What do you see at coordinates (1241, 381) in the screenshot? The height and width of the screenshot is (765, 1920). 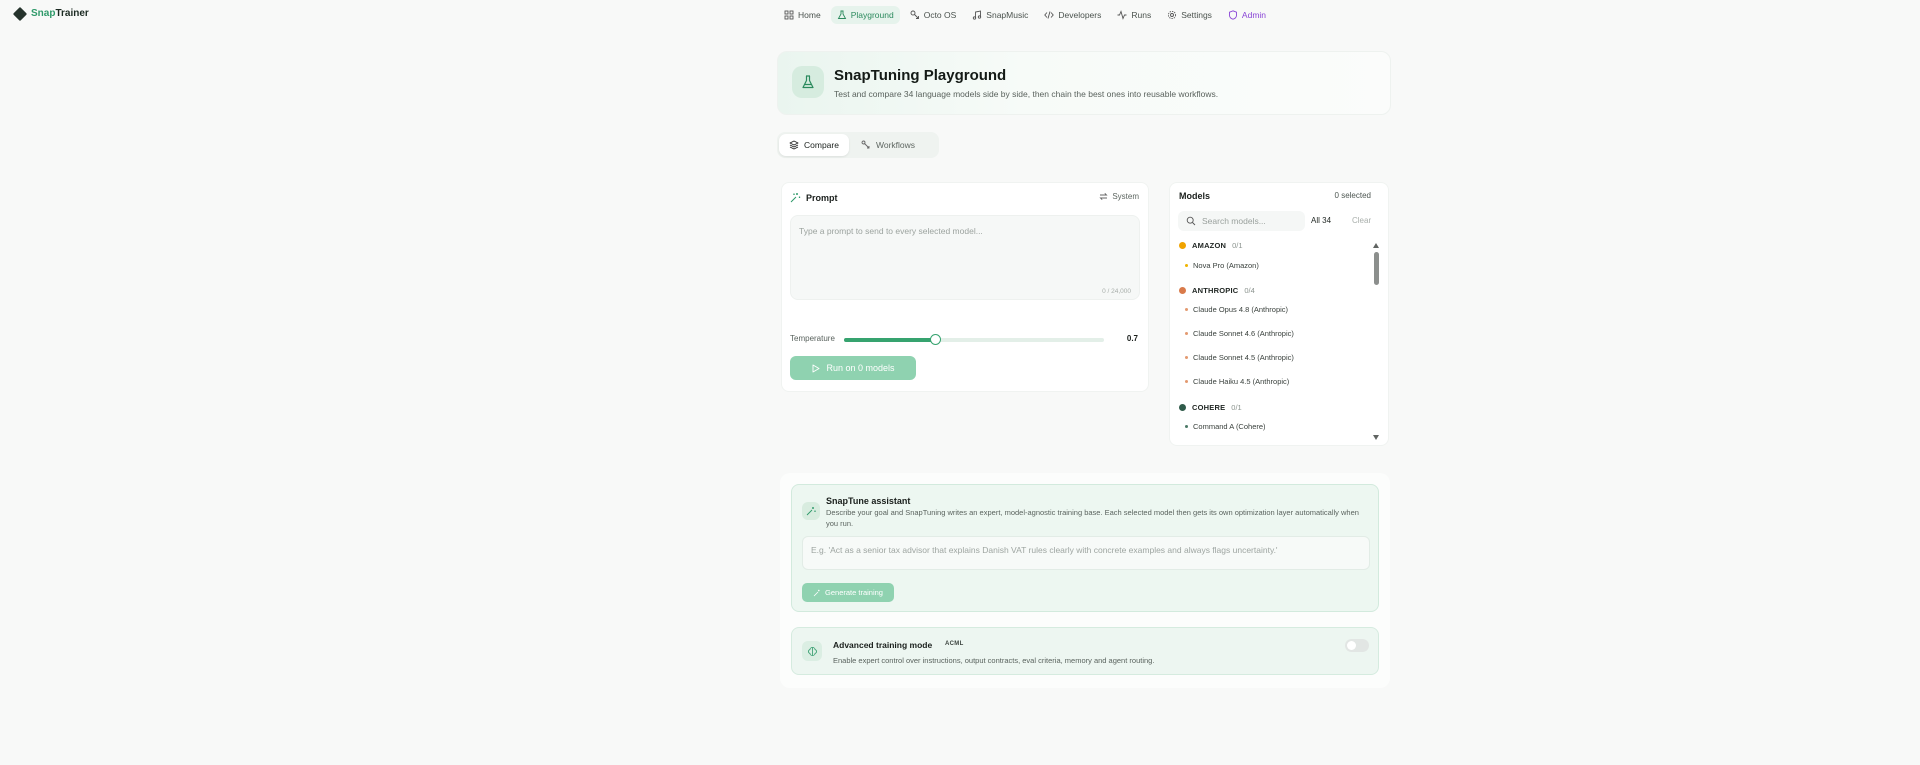 I see `model-label: Claude Haiku 4.5 (Anthropic)` at bounding box center [1241, 381].